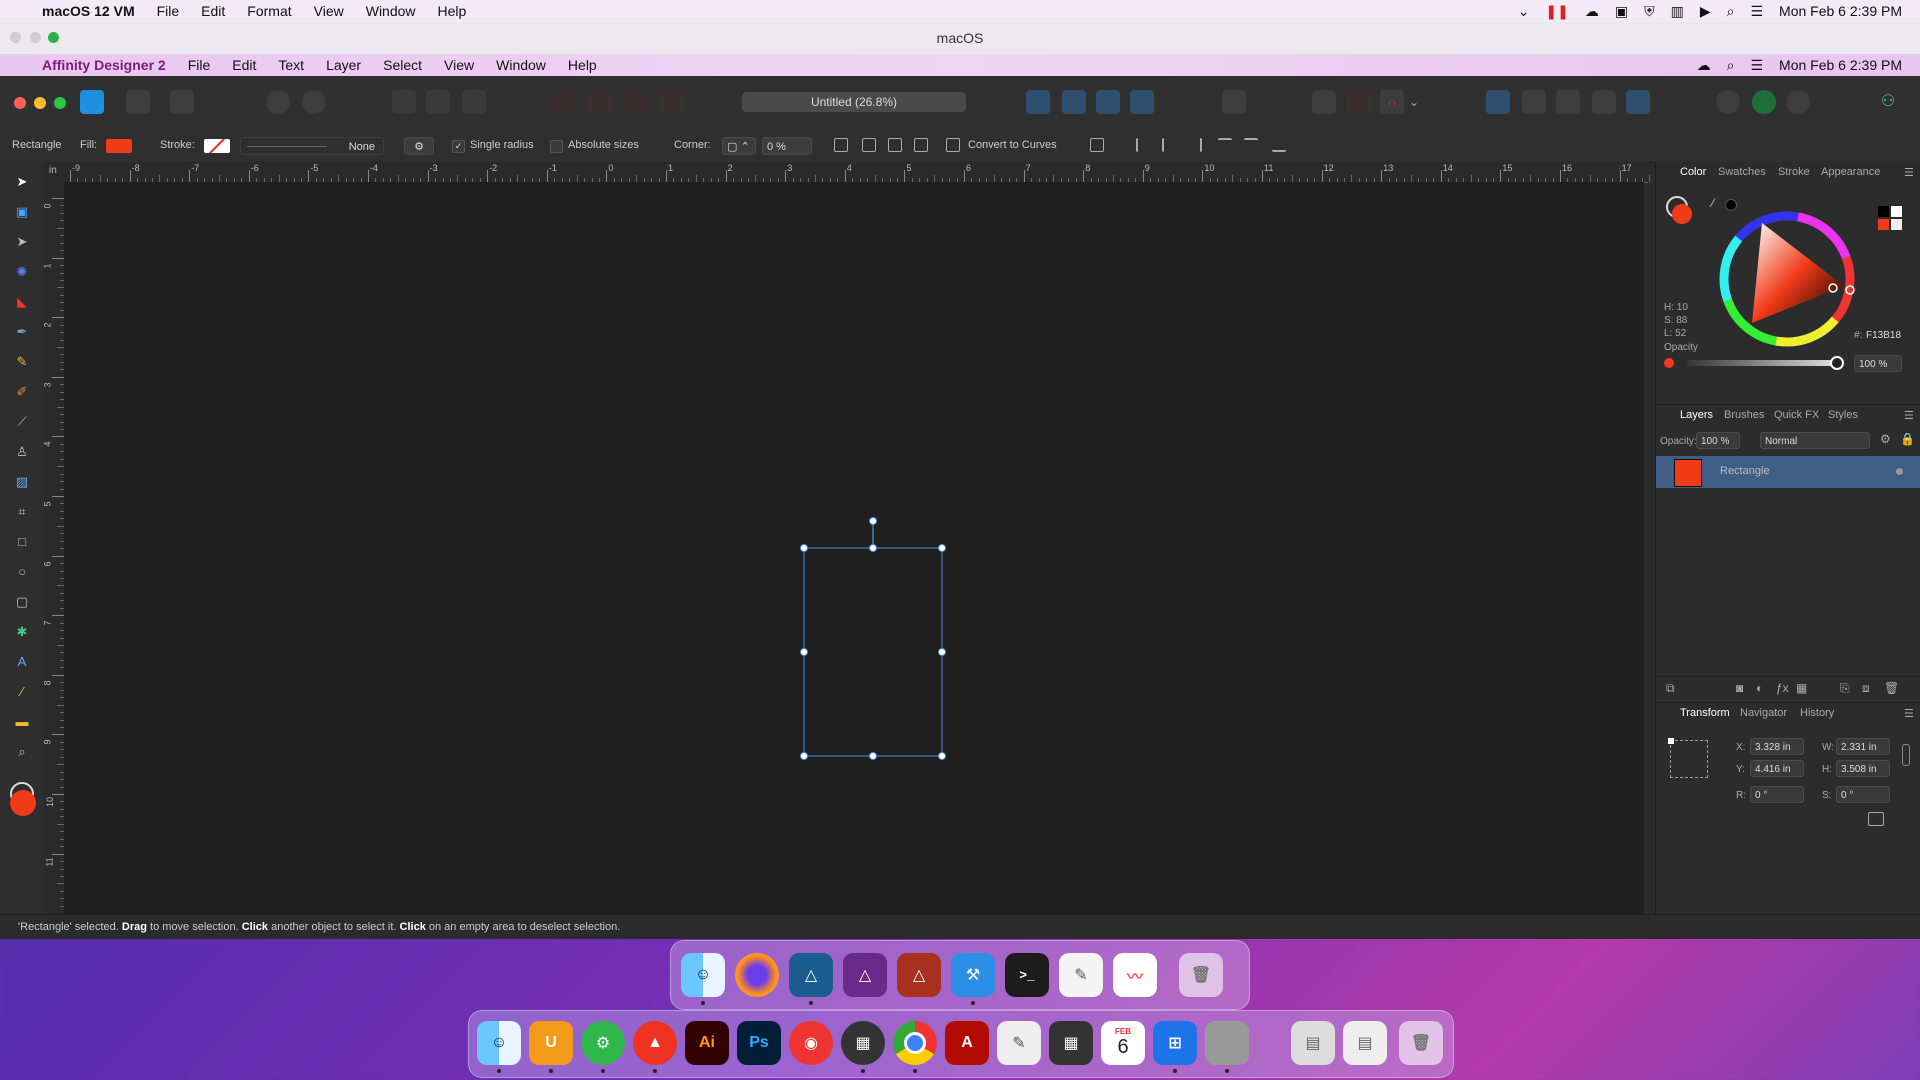 Image resolution: width=1920 pixels, height=1080 pixels. What do you see at coordinates (402, 65) in the screenshot?
I see `guest-menu-select: Select` at bounding box center [402, 65].